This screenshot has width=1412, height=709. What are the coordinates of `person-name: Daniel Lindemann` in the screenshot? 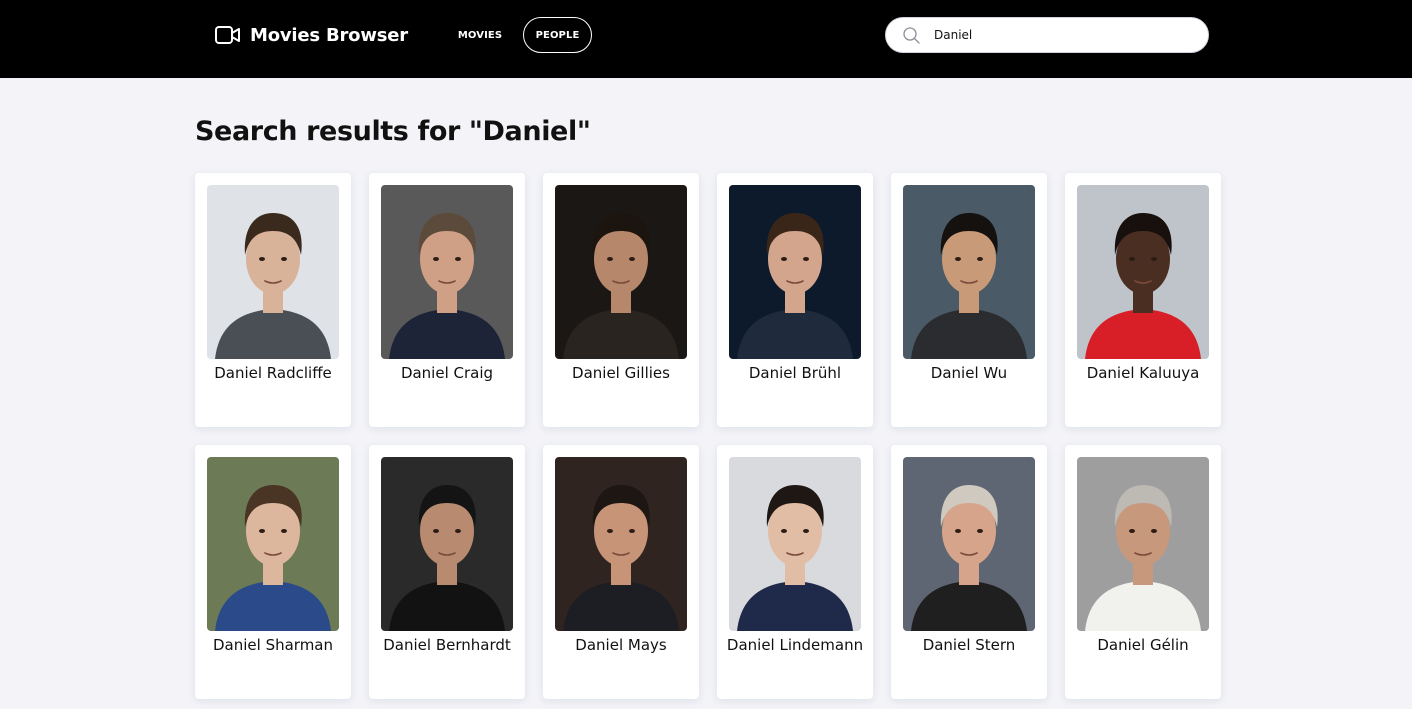 It's located at (795, 645).